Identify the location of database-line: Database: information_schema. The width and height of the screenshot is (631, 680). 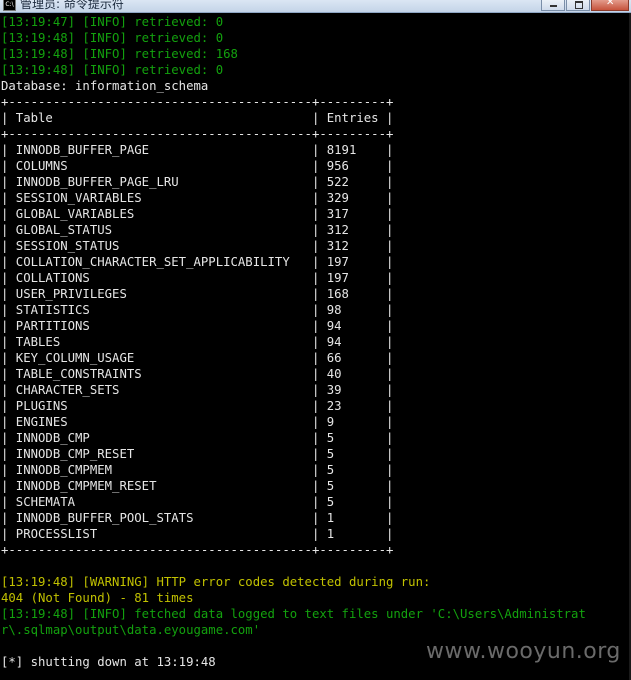
(105, 86).